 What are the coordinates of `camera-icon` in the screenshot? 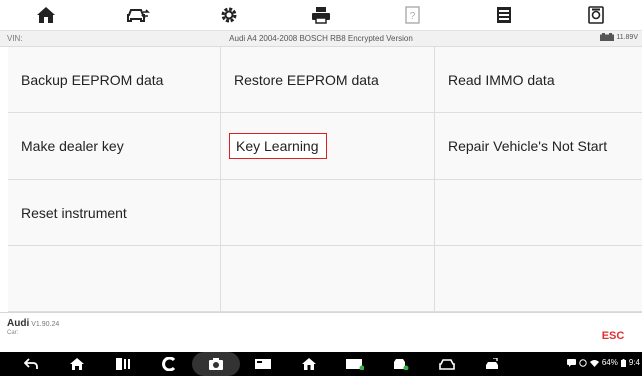 It's located at (216, 364).